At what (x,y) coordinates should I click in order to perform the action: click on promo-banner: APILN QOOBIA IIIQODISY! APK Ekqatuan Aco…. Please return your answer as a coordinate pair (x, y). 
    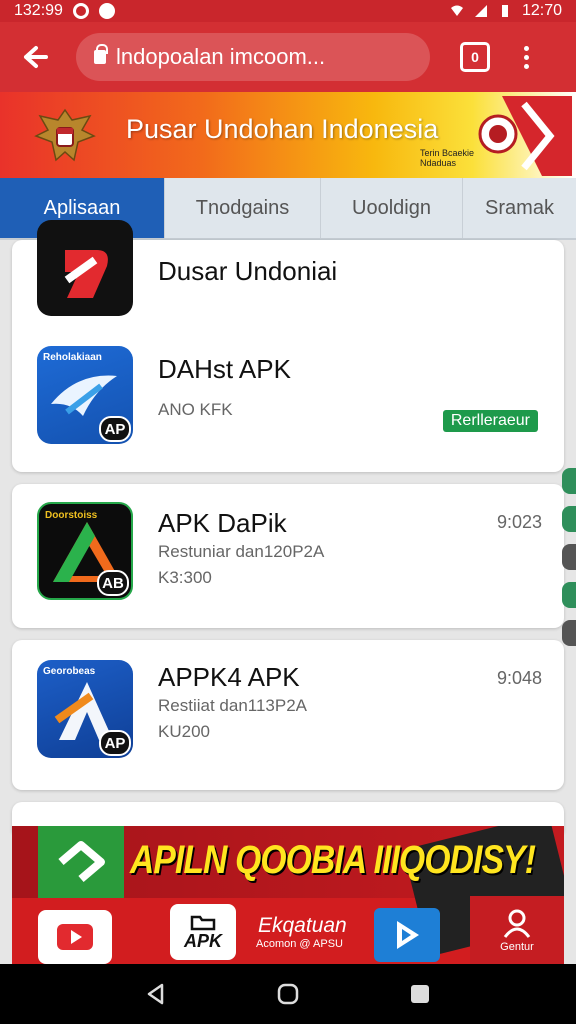
    Looking at the image, I should click on (288, 895).